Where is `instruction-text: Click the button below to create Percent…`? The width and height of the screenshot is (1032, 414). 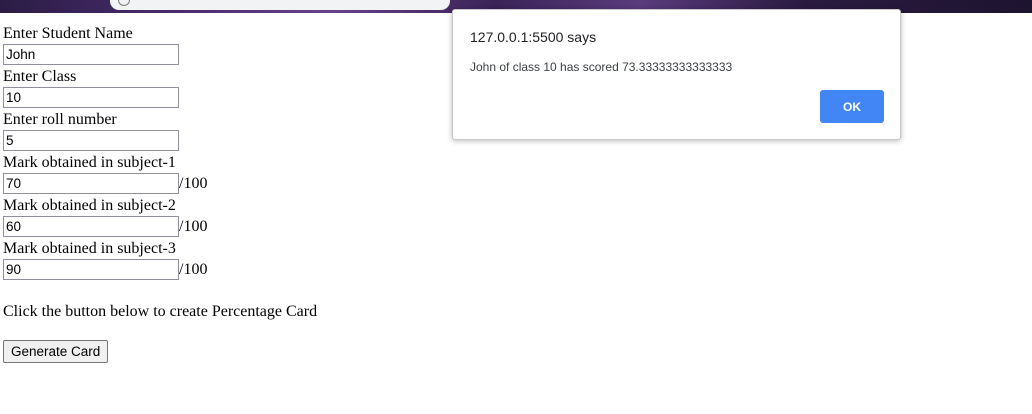 instruction-text: Click the button below to create Percent… is located at coordinates (160, 311).